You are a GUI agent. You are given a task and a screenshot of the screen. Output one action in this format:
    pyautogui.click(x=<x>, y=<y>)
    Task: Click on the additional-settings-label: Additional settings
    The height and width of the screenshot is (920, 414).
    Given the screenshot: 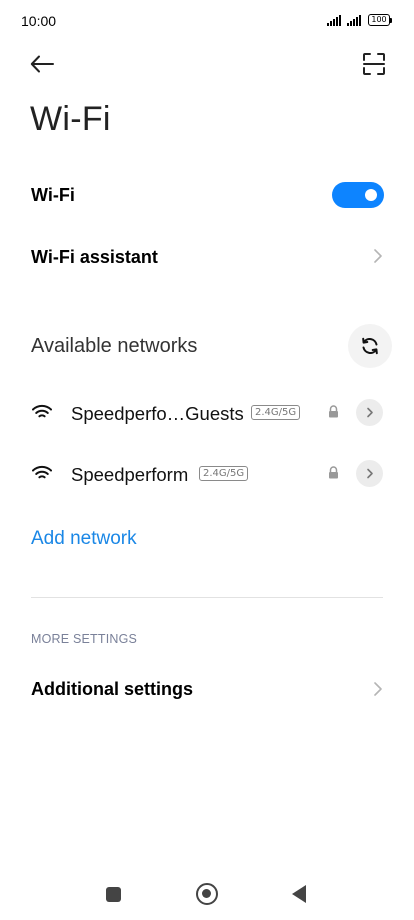 What is the action you would take?
    pyautogui.click(x=112, y=689)
    